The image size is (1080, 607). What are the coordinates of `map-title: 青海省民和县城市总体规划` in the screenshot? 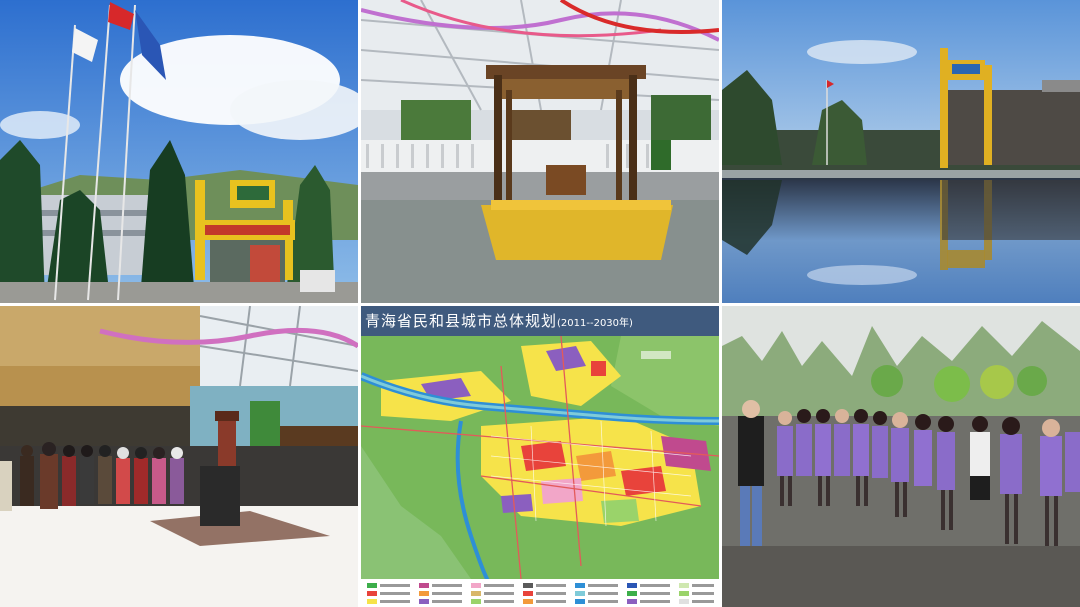 It's located at (461, 321).